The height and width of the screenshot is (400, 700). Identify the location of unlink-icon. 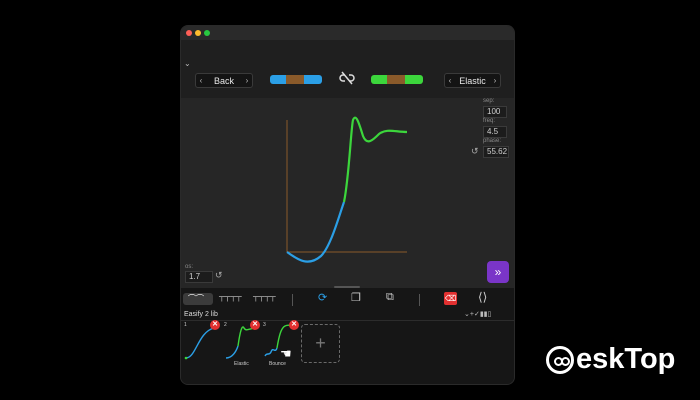
(347, 80).